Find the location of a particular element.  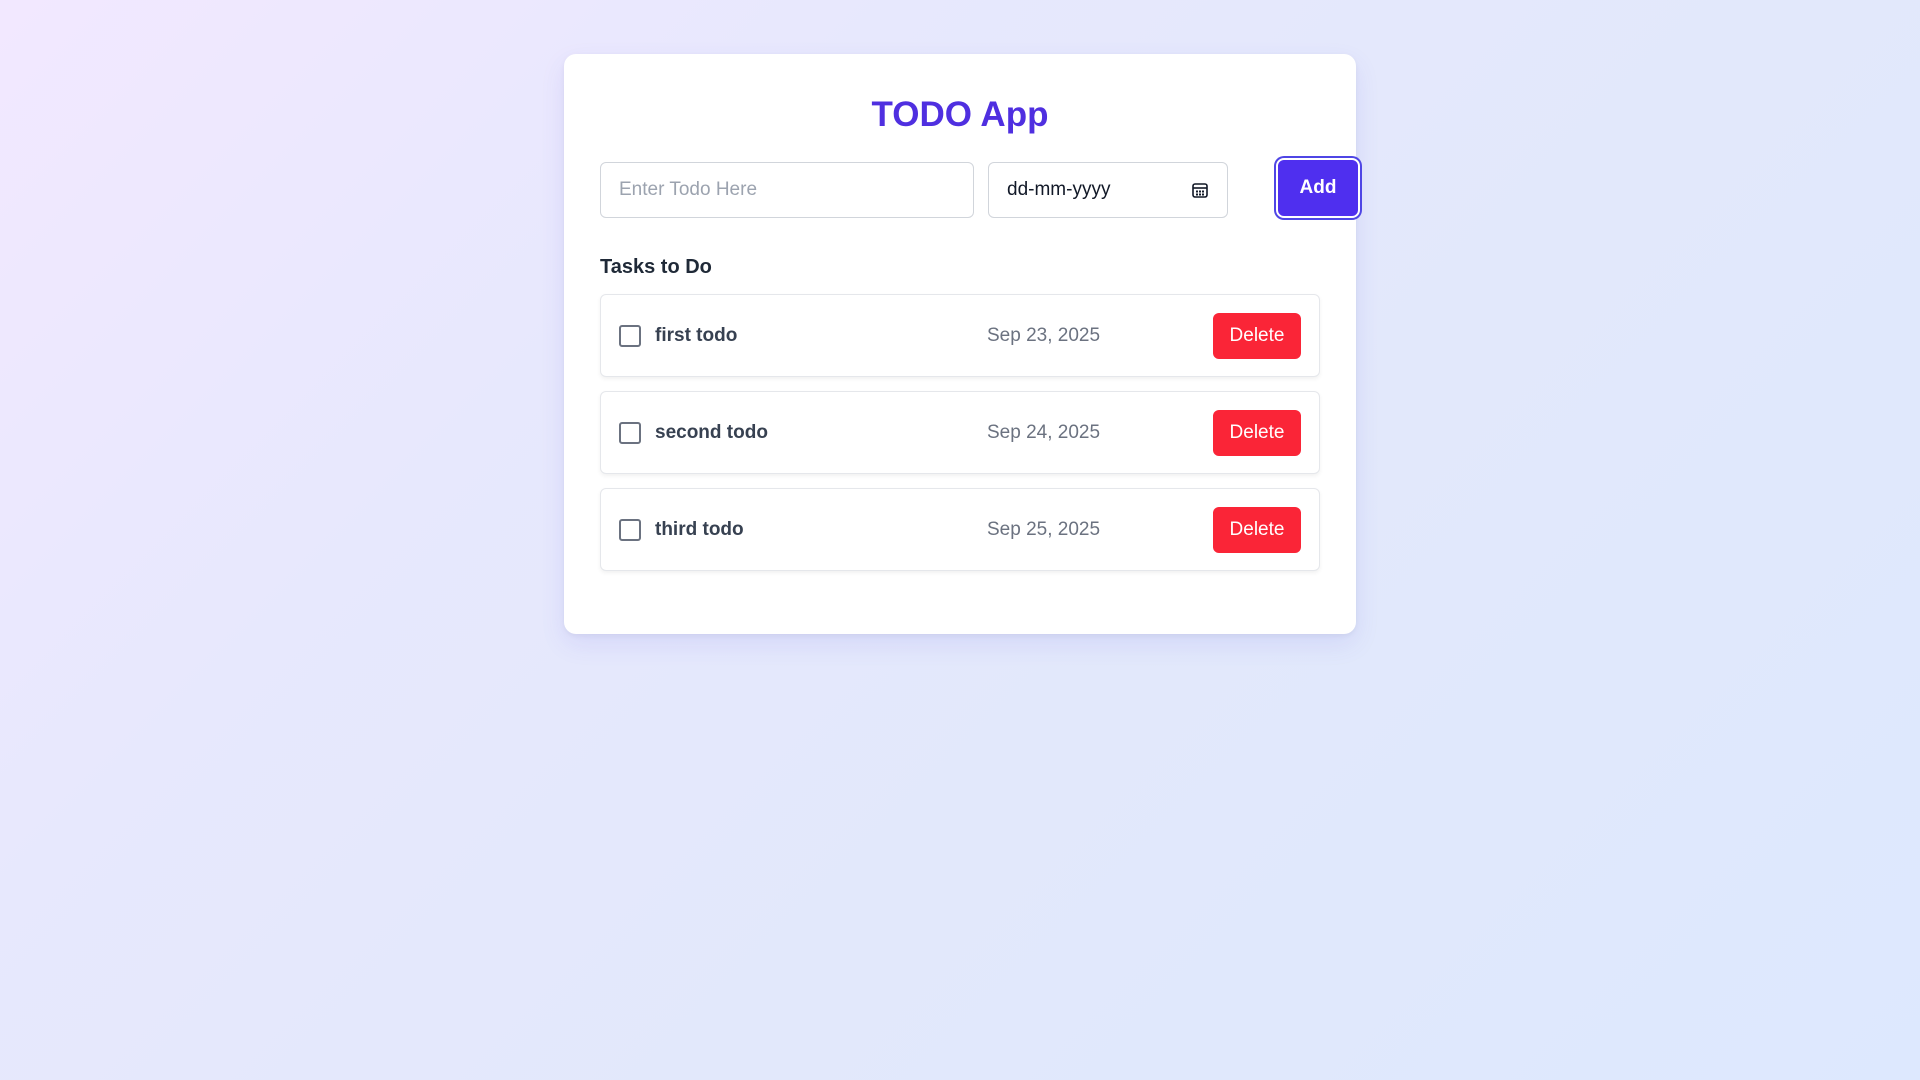

calendar-icon is located at coordinates (1200, 190).